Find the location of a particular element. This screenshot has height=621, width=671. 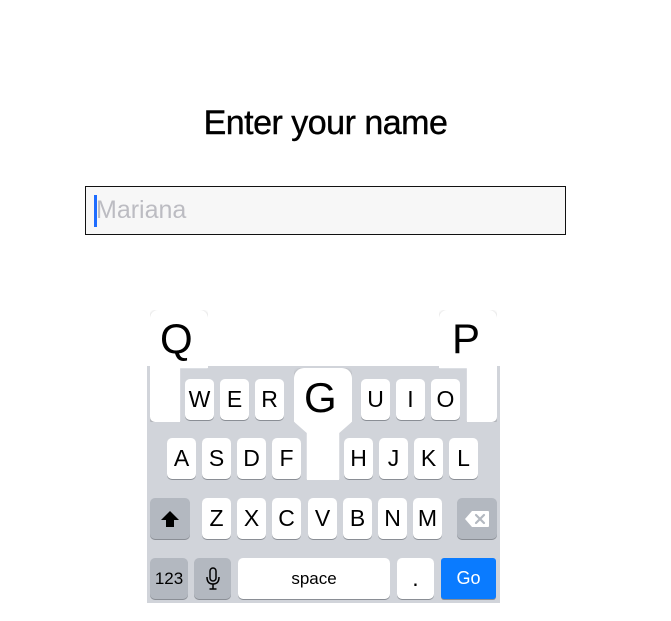

key-i: I is located at coordinates (410, 399).